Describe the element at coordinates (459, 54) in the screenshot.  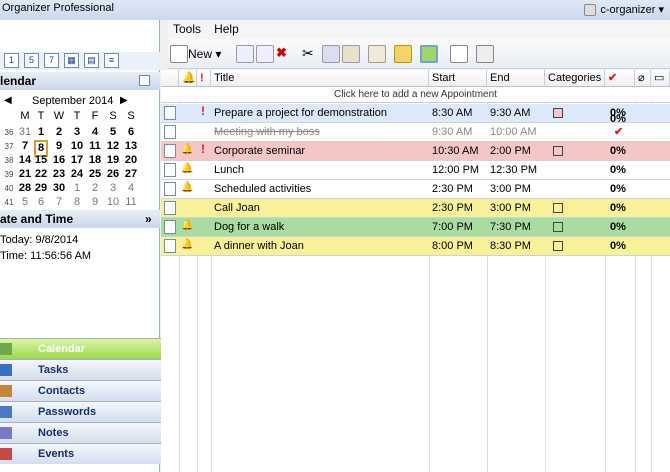
I see `notes-icon` at that location.